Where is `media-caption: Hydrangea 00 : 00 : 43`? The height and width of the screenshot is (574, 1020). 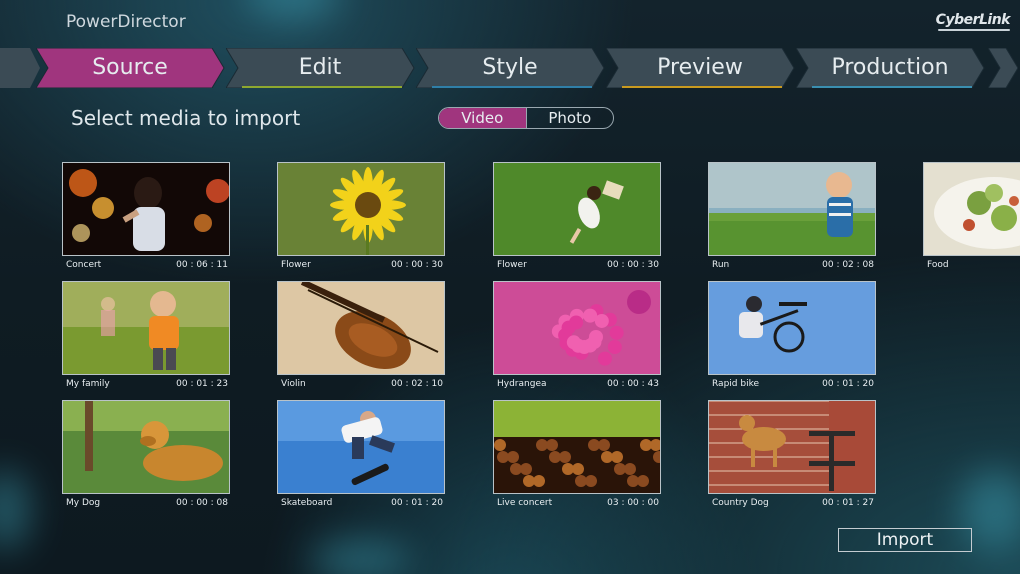
media-caption: Hydrangea 00 : 00 : 43 is located at coordinates (578, 384).